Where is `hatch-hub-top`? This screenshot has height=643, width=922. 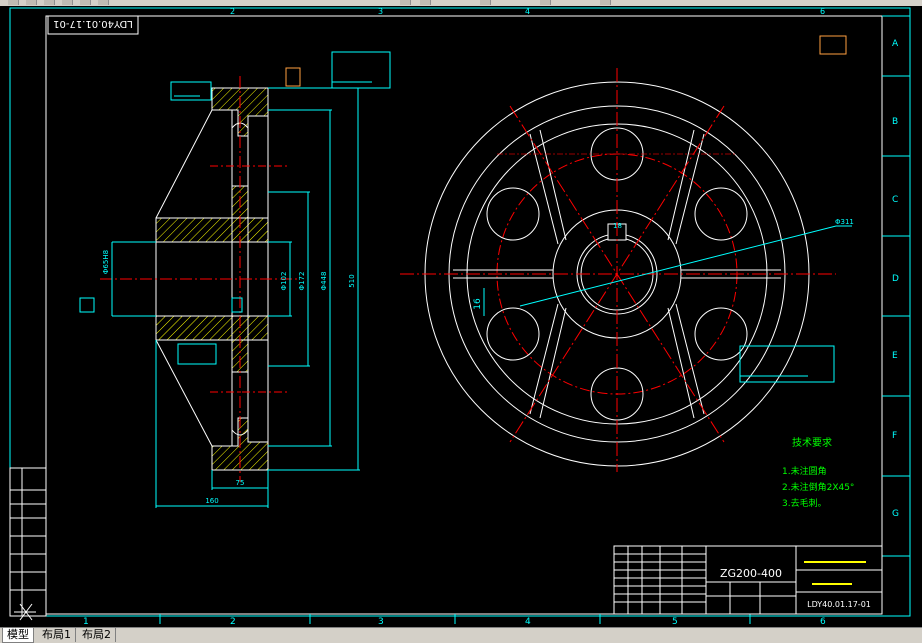
hatch-hub-top is located at coordinates (212, 230).